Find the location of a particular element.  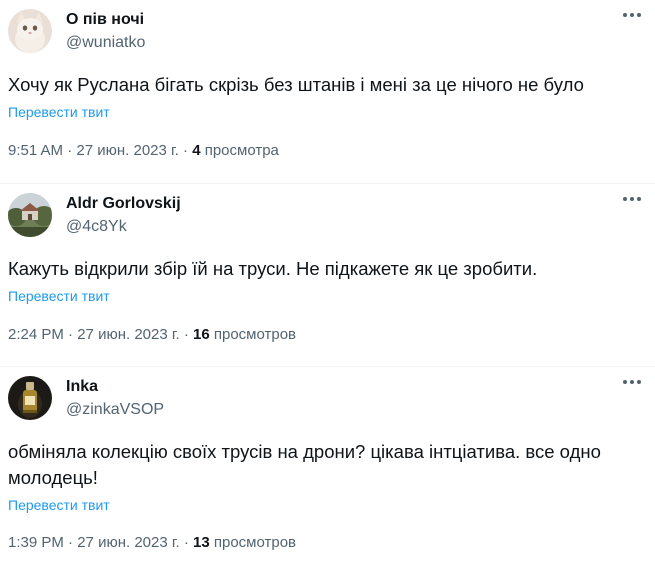

landscape-avatar-image is located at coordinates (30, 215).